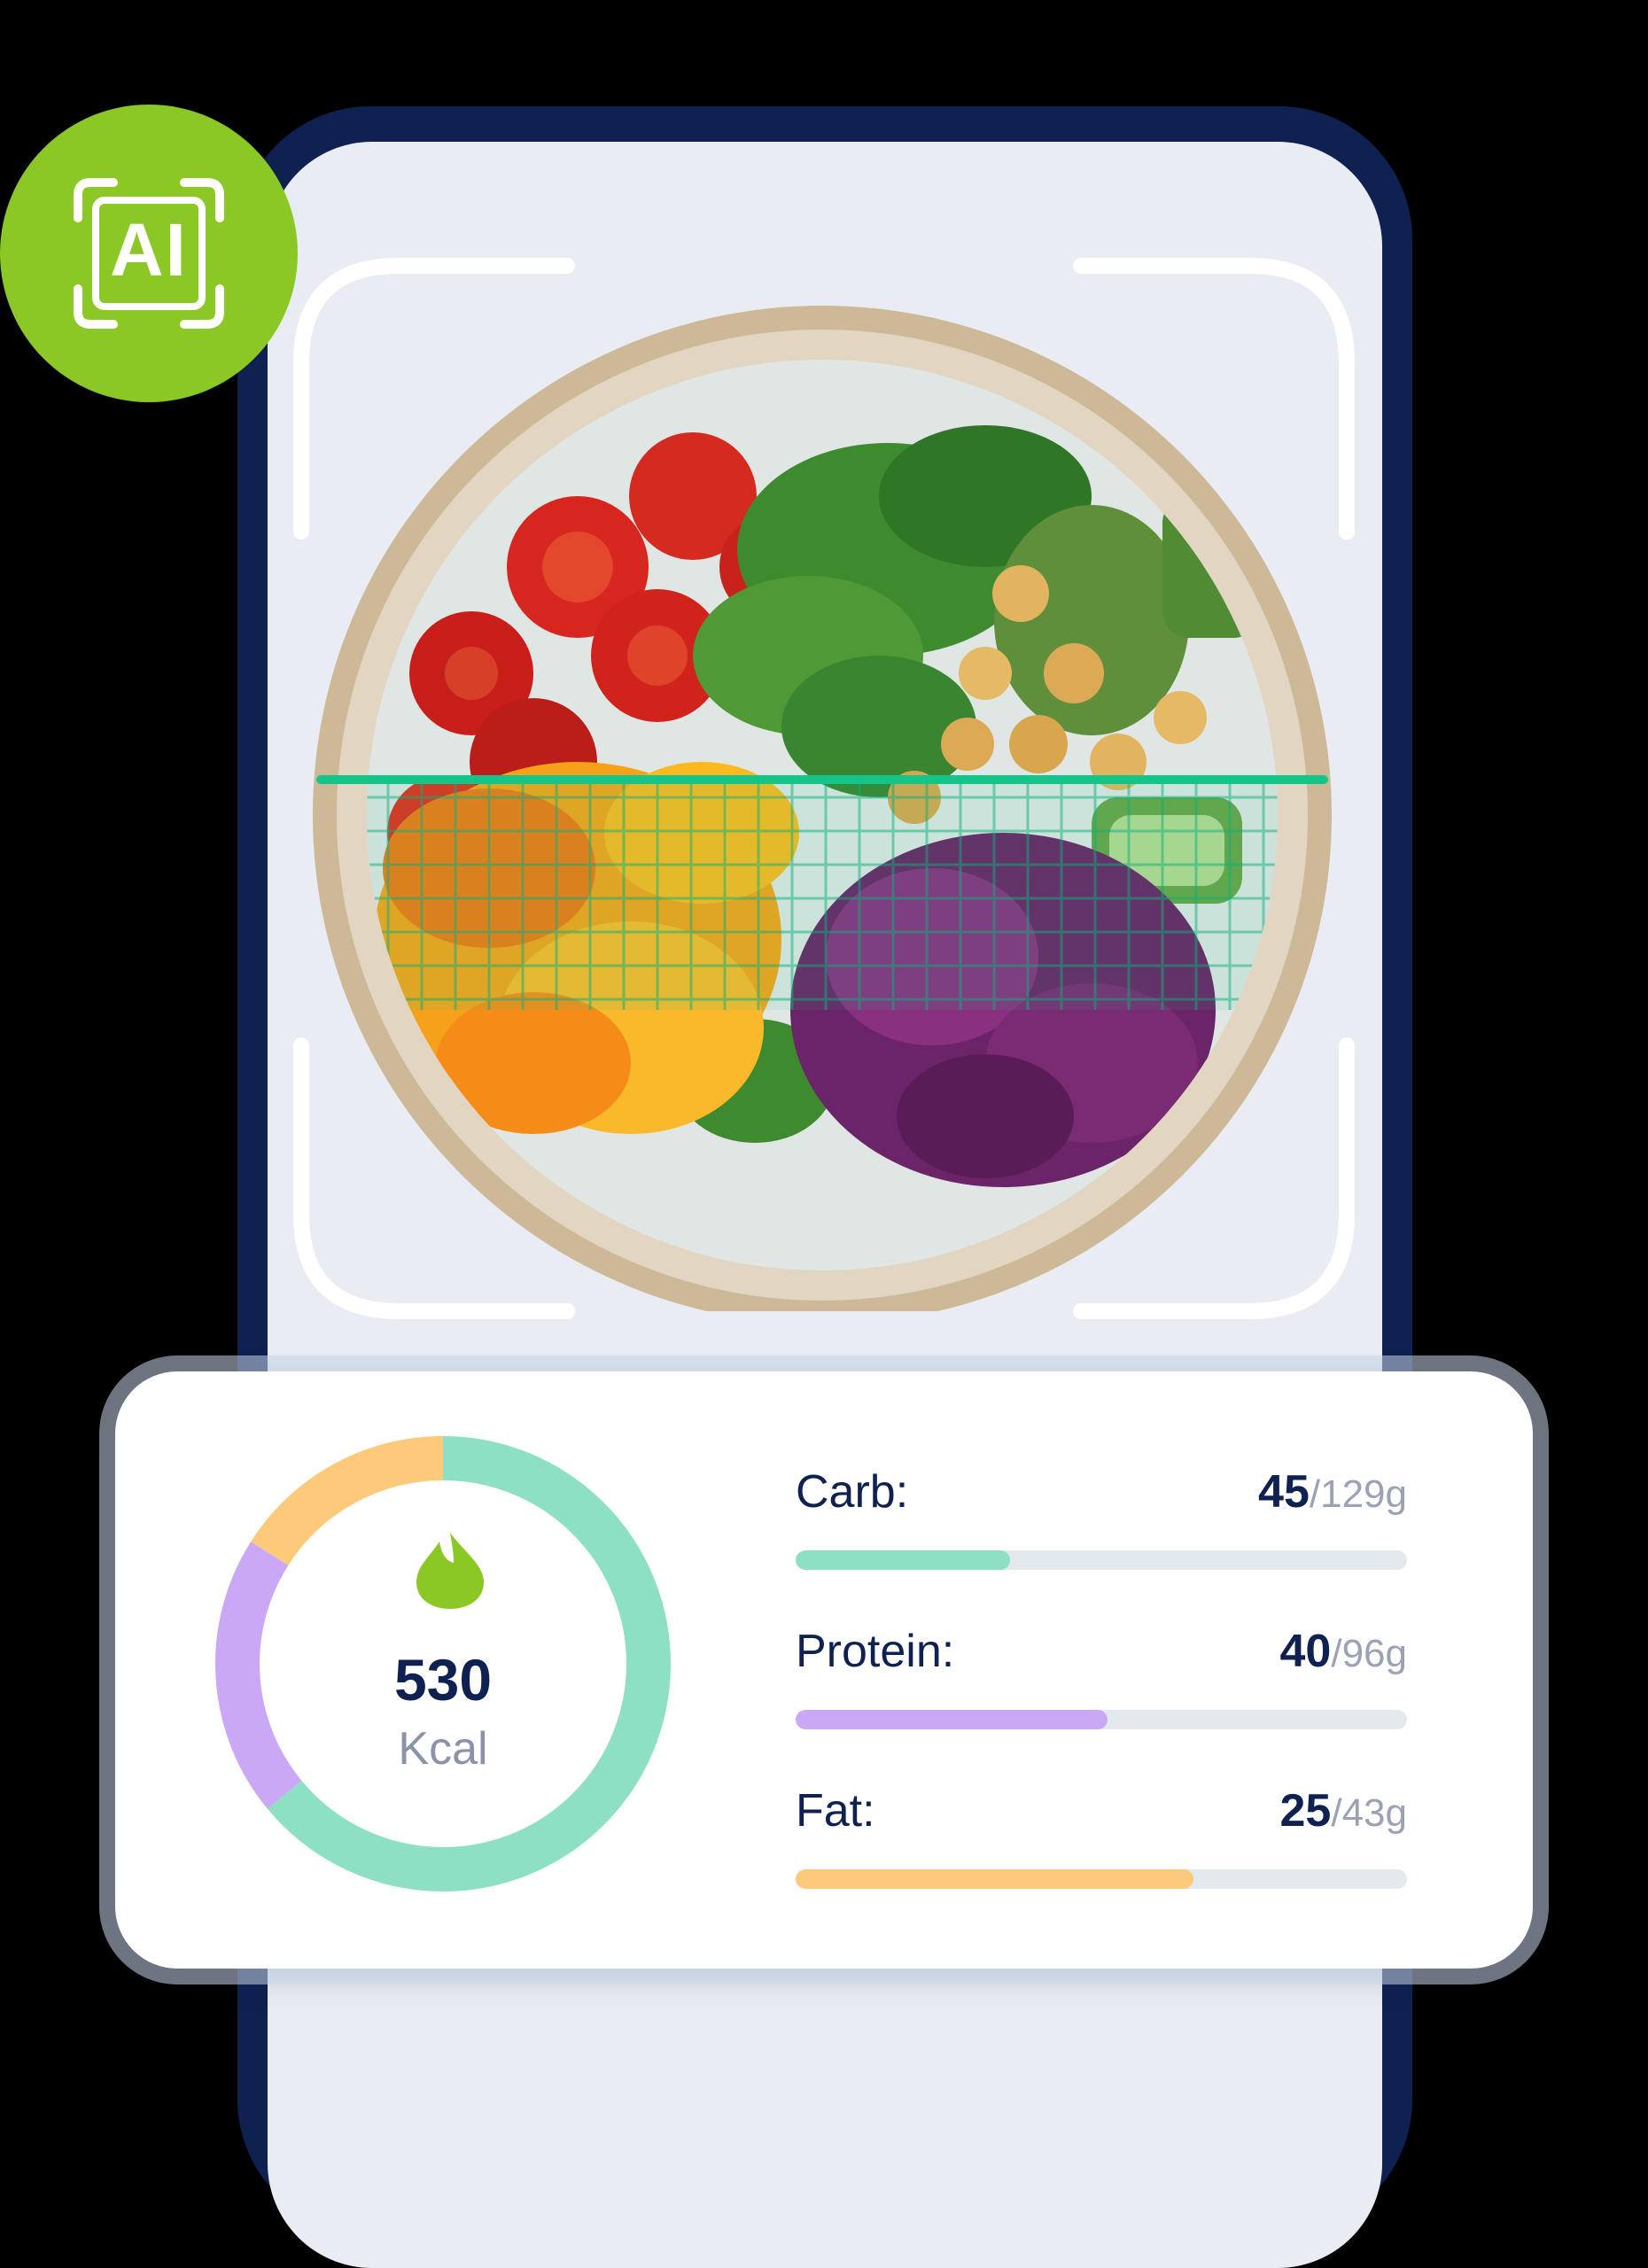 Image resolution: width=1648 pixels, height=2268 pixels. I want to click on macro-label: Fat:, so click(835, 1811).